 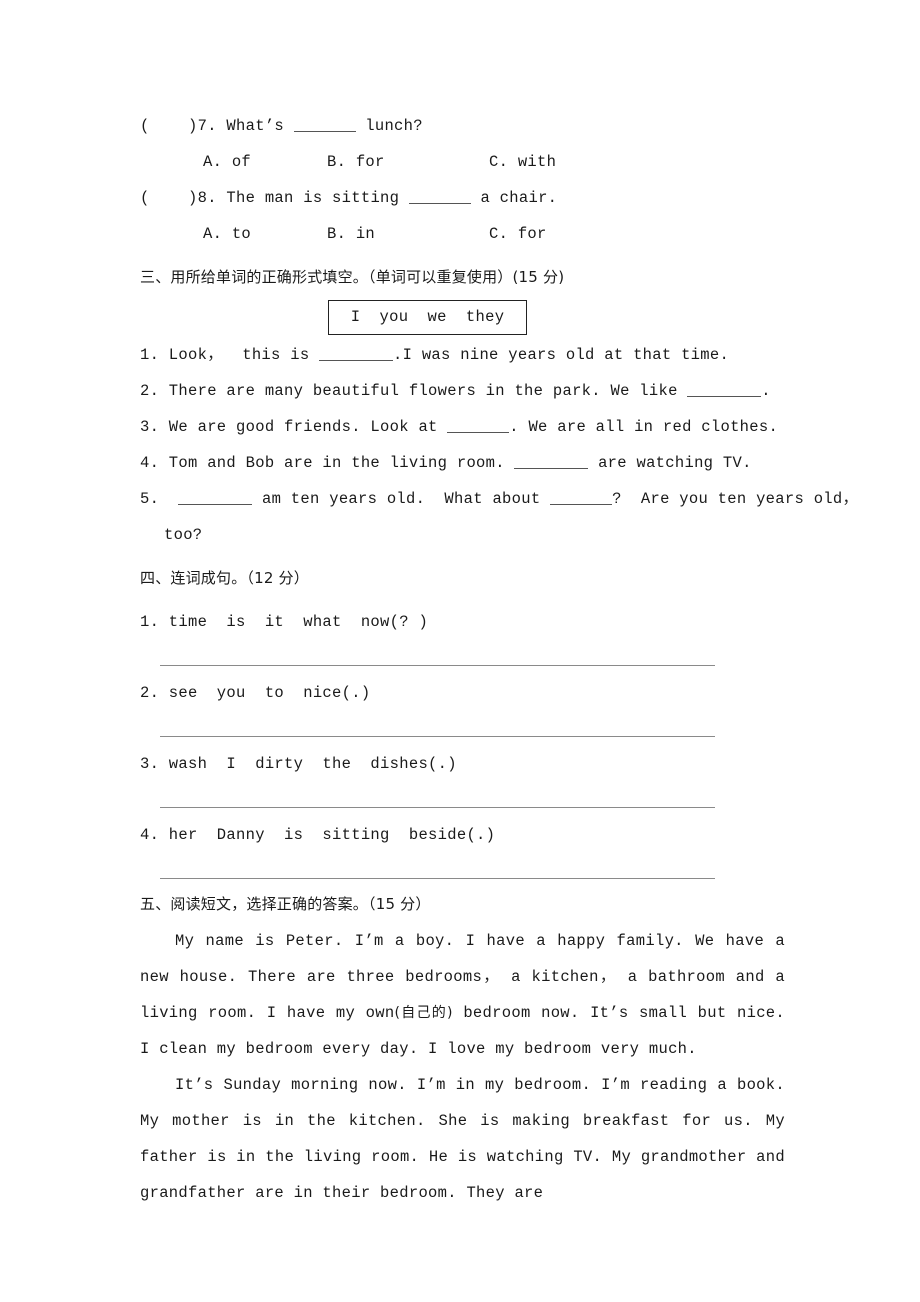 I want to click on mc-option-8-b-label: B., so click(x=337, y=234).